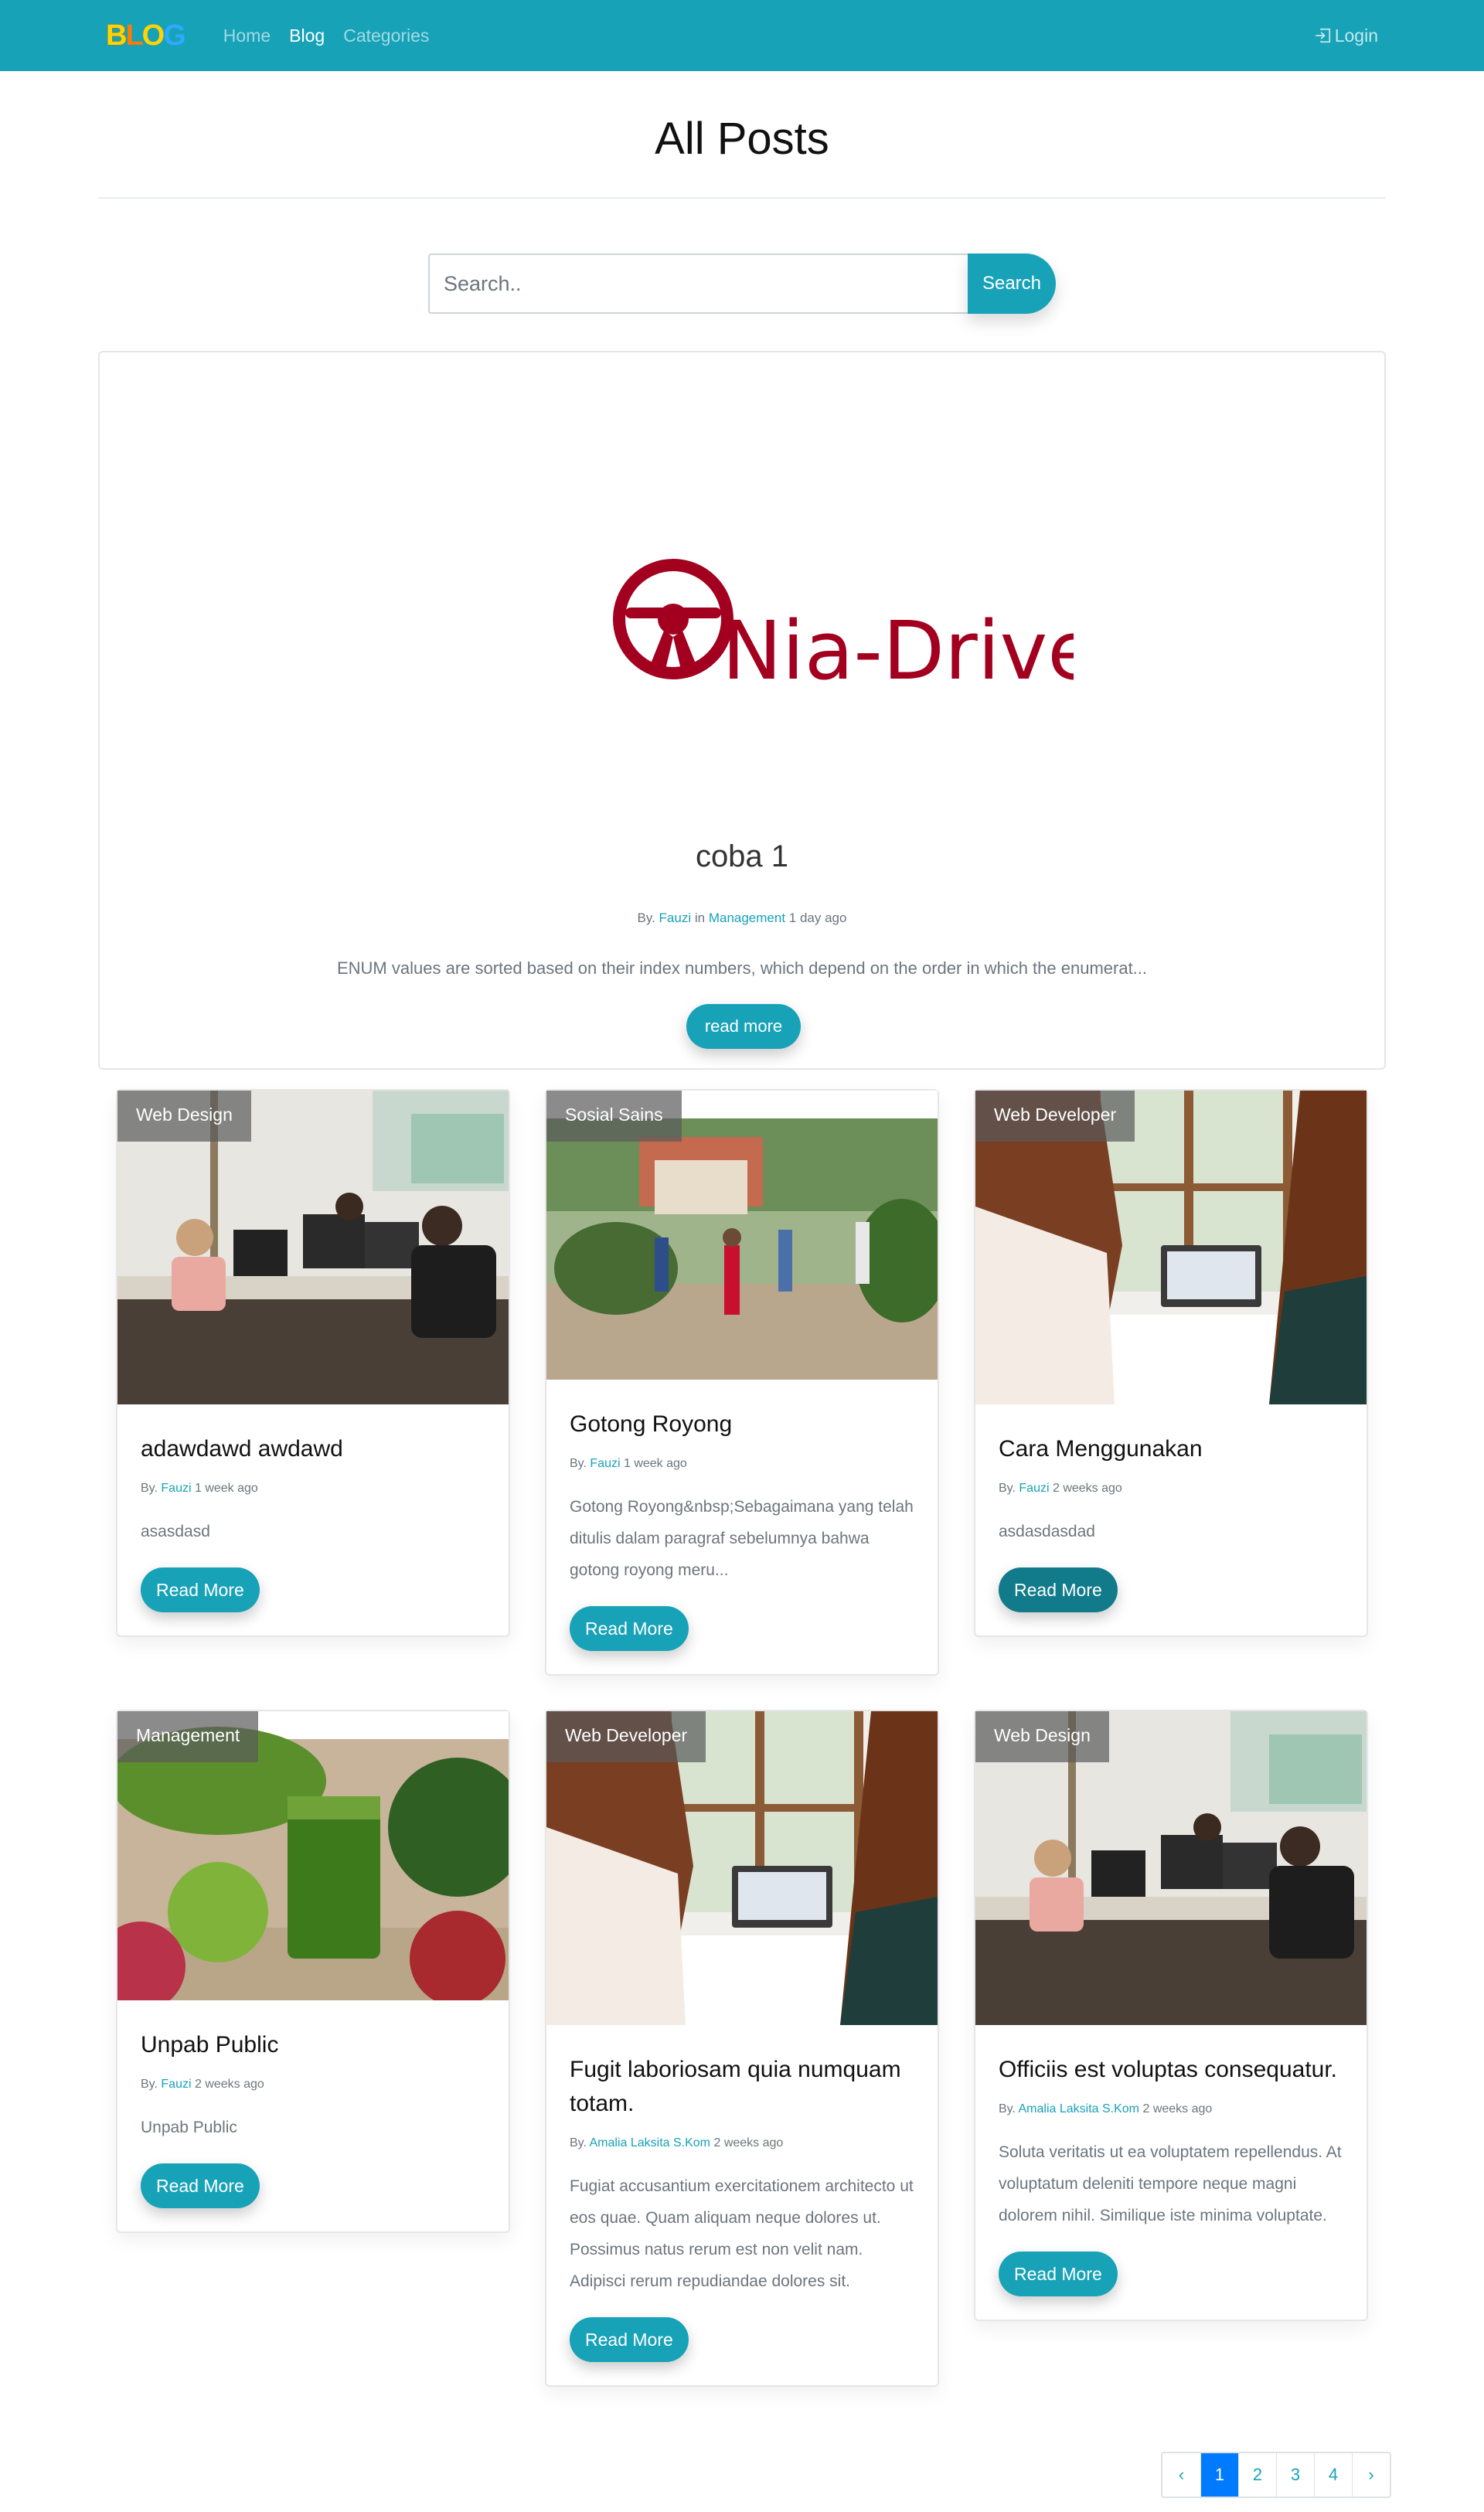 This screenshot has height=2512, width=1484. What do you see at coordinates (743, 1026) in the screenshot?
I see `featured-read-more-button: read more` at bounding box center [743, 1026].